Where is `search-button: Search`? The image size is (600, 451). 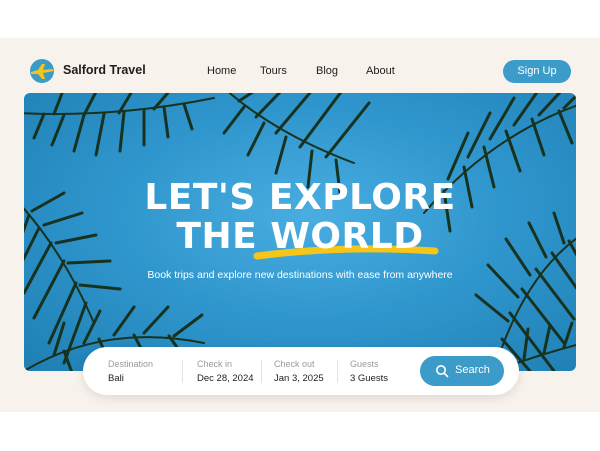
search-button: Search is located at coordinates (462, 371).